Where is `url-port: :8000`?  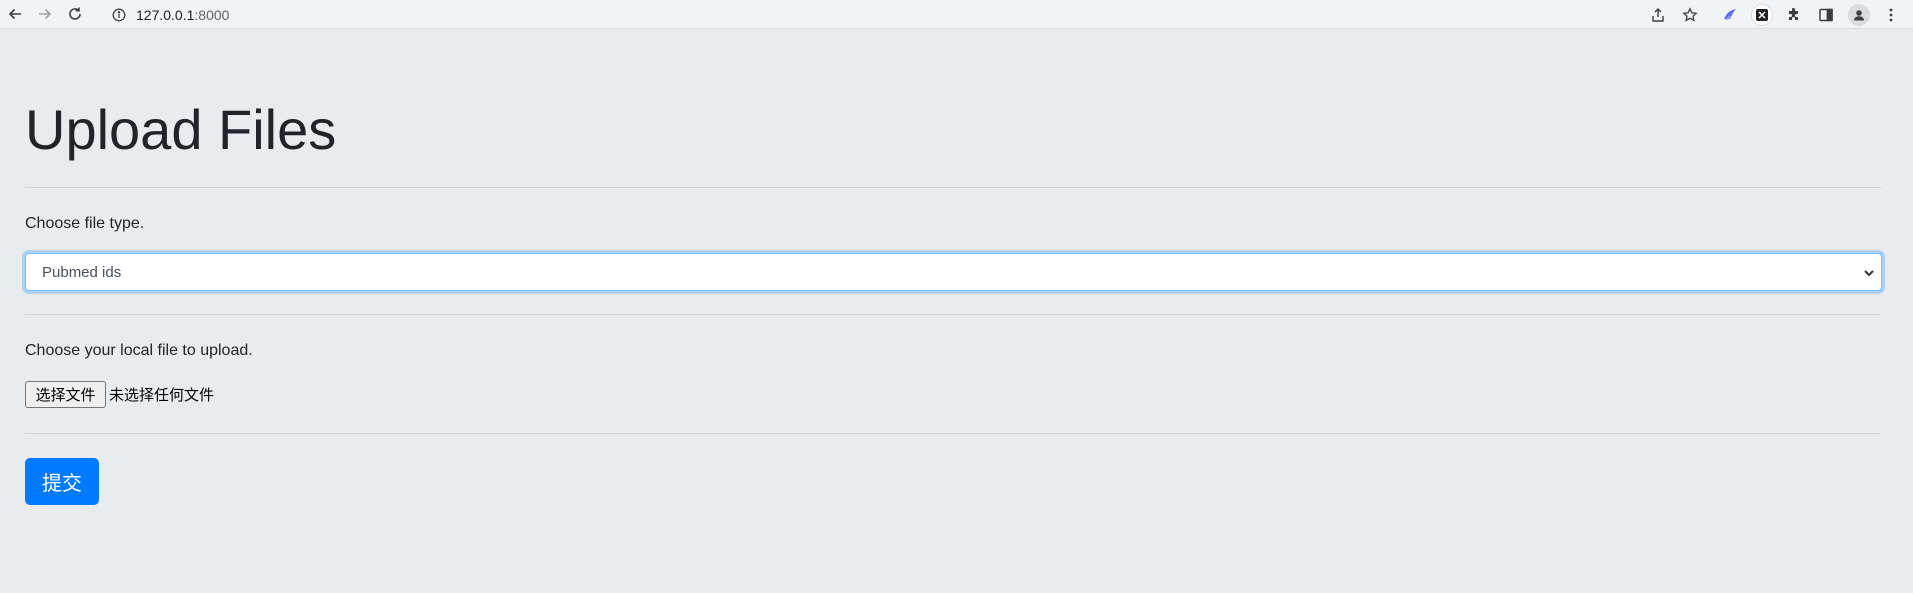
url-port: :8000 is located at coordinates (212, 14).